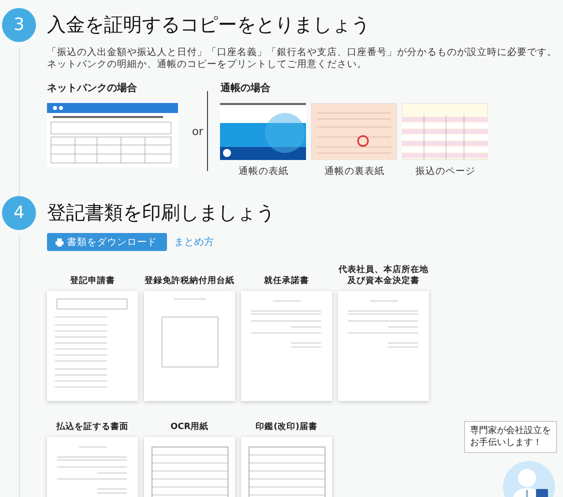 The width and height of the screenshot is (563, 497). I want to click on image-caption: 通帳の裏表紙, so click(354, 171).